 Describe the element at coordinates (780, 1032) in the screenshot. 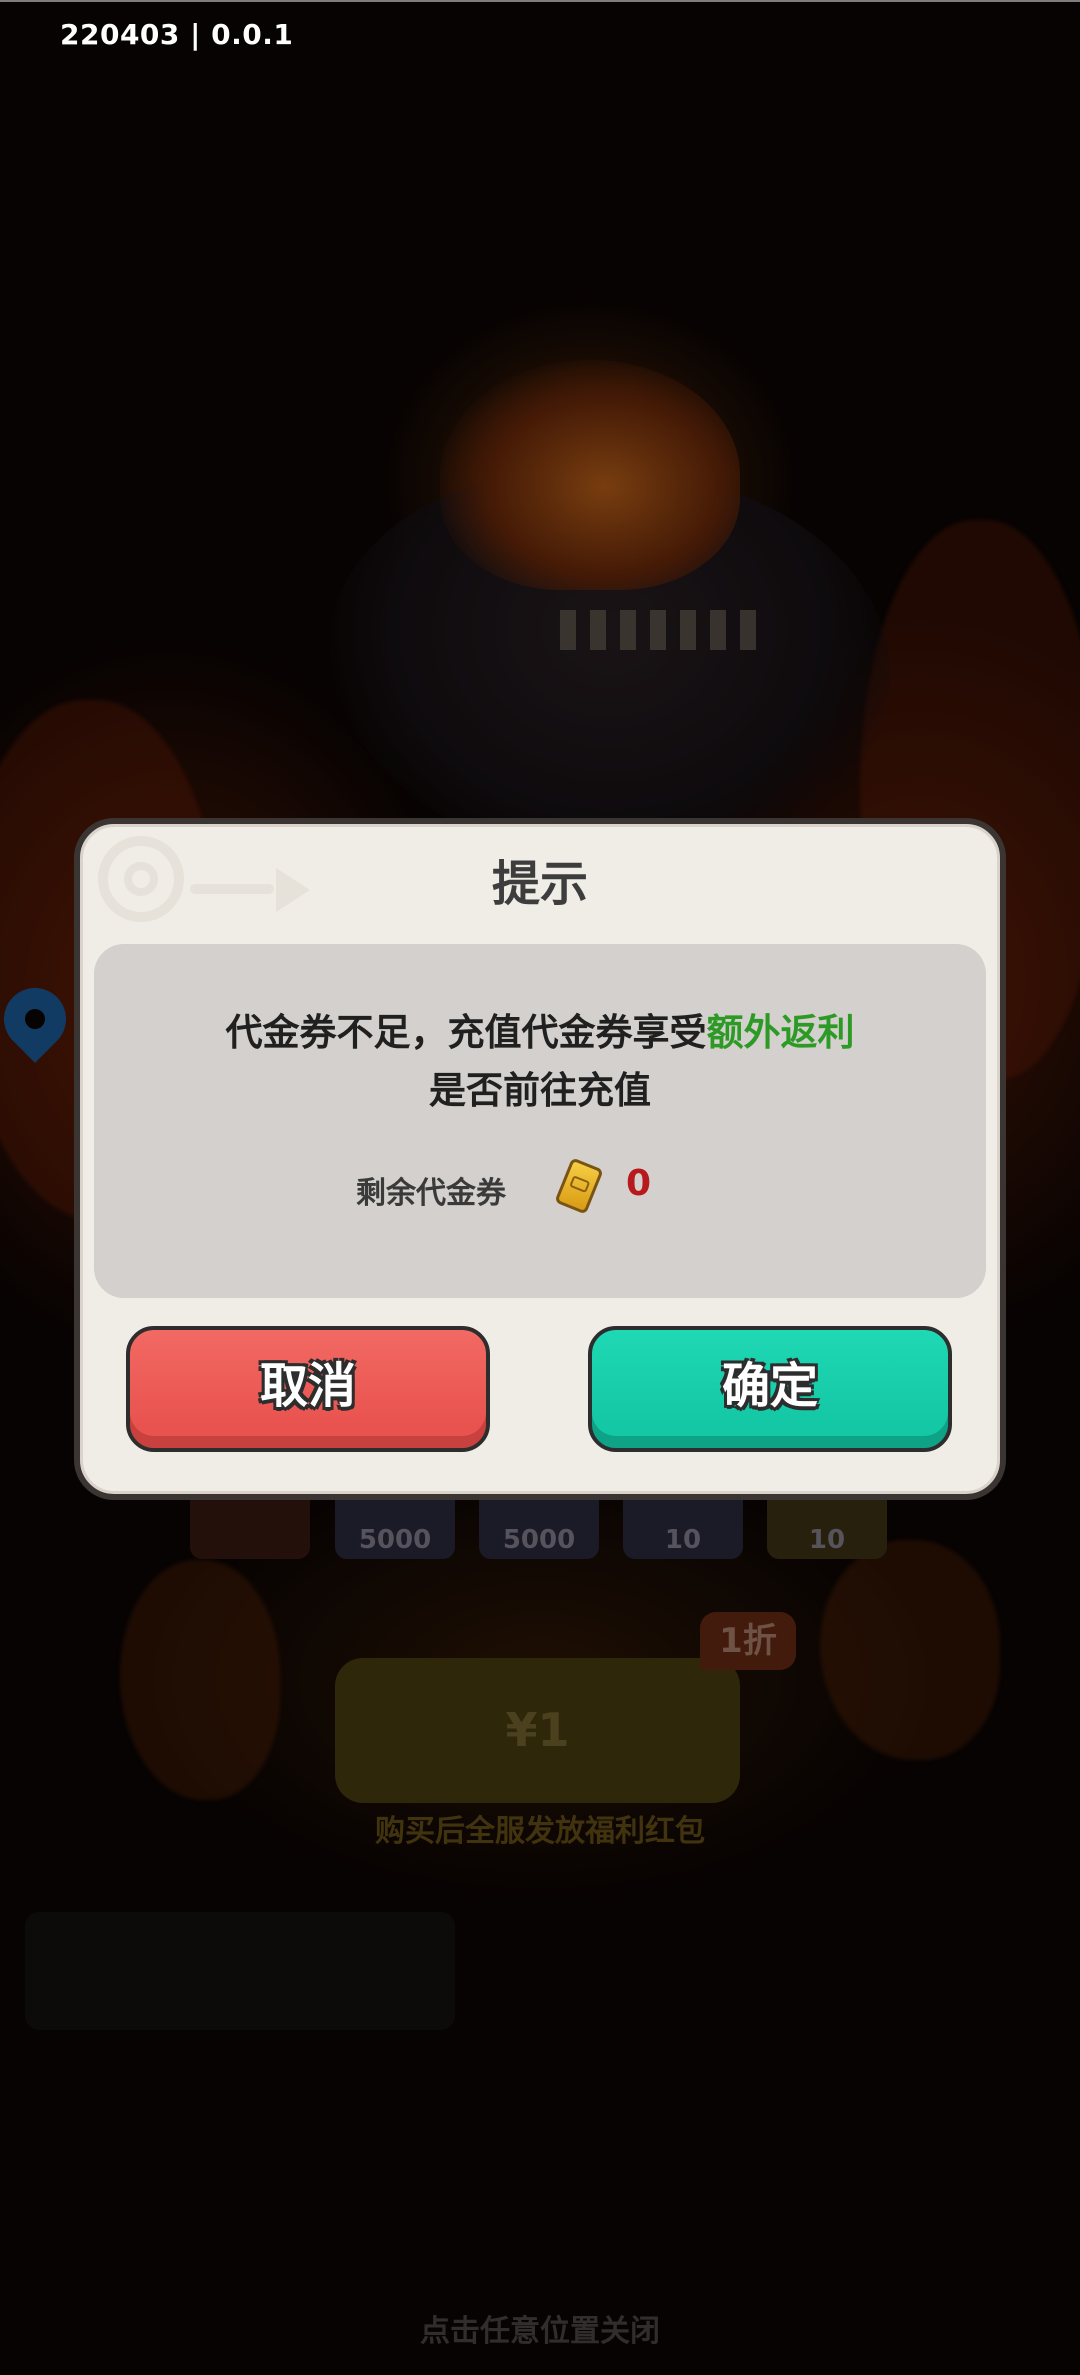

I see `message-highlight-text: 额外返利` at that location.